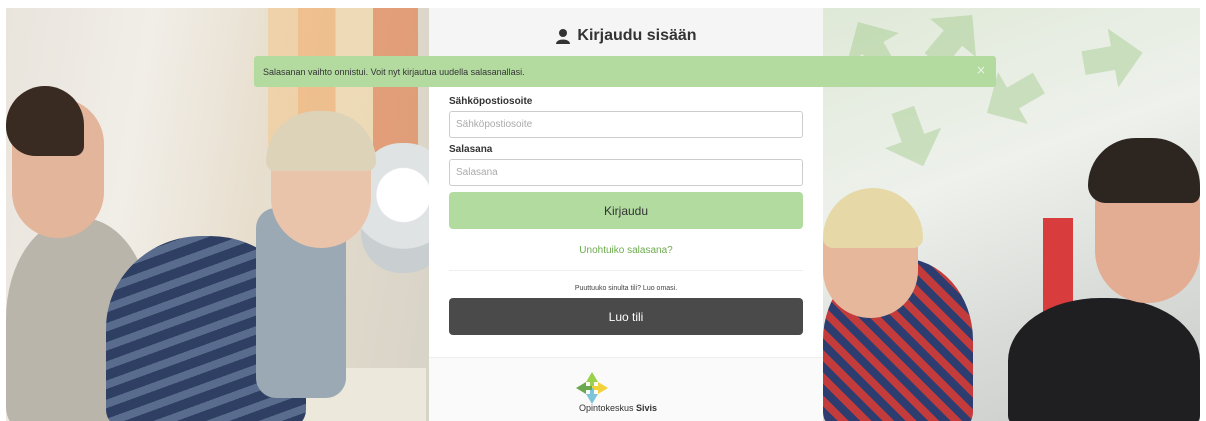 This screenshot has height=421, width=1206. I want to click on email-field, so click(626, 124).